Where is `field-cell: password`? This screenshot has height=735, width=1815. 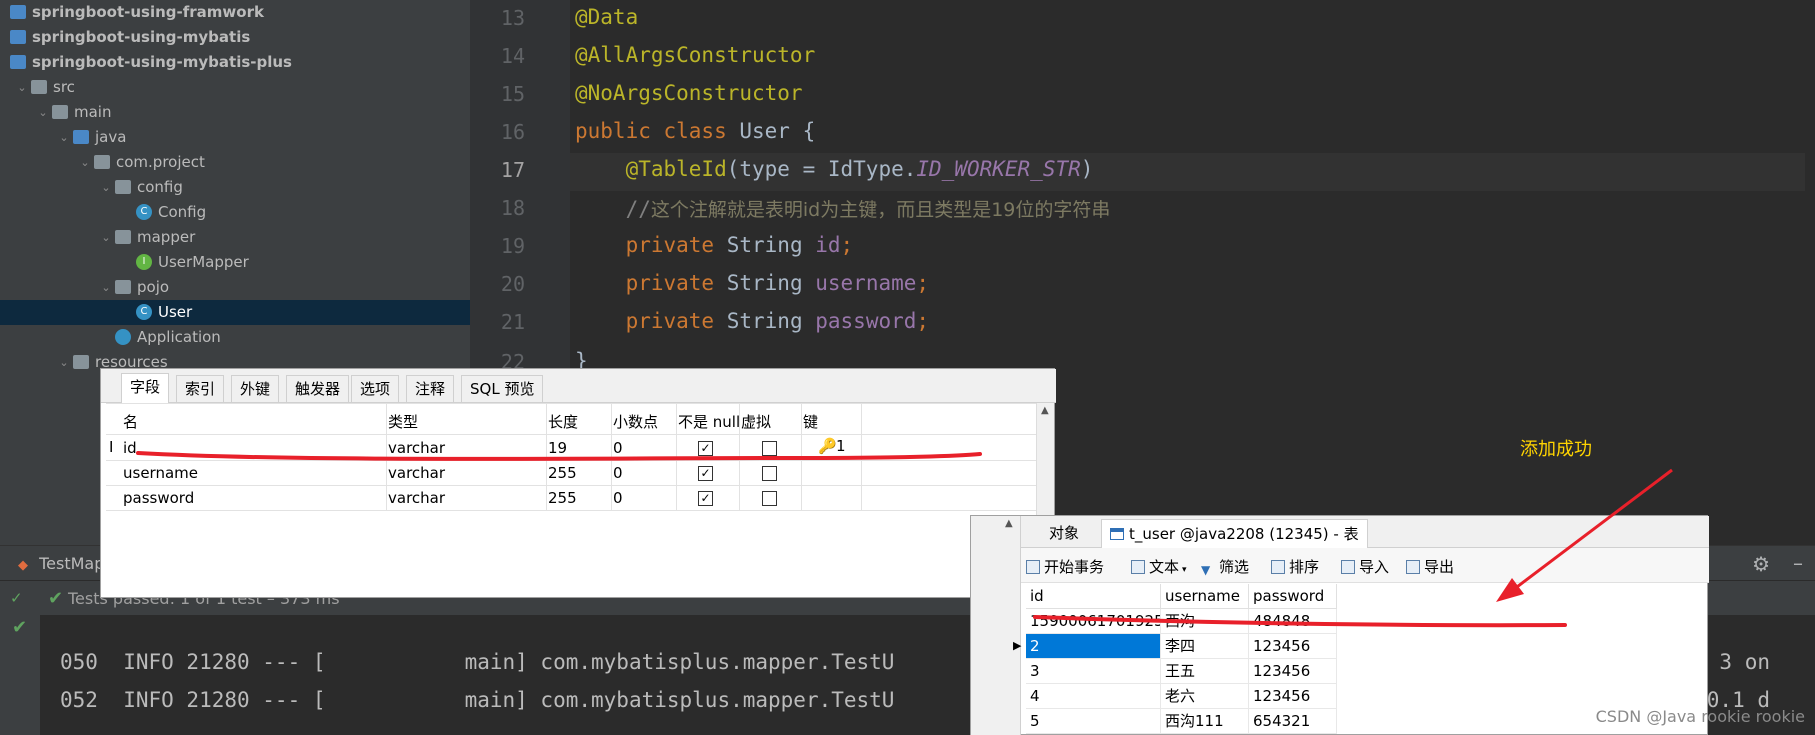
field-cell: password is located at coordinates (158, 498).